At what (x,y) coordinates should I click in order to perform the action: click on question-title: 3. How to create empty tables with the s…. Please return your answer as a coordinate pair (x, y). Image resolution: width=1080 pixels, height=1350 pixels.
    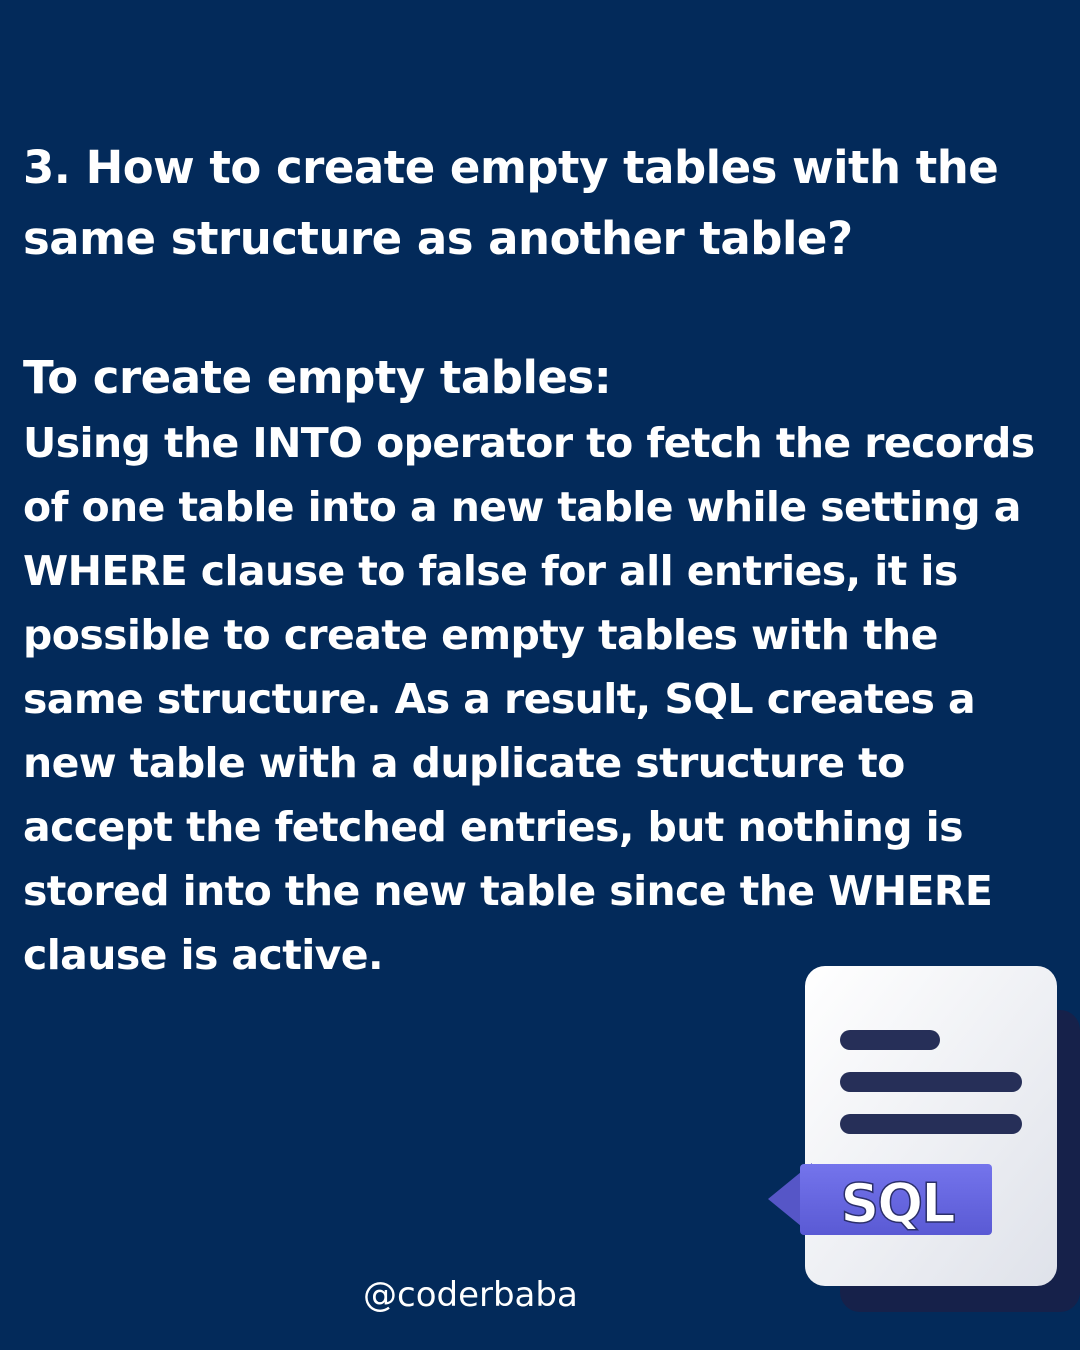
    Looking at the image, I should click on (511, 203).